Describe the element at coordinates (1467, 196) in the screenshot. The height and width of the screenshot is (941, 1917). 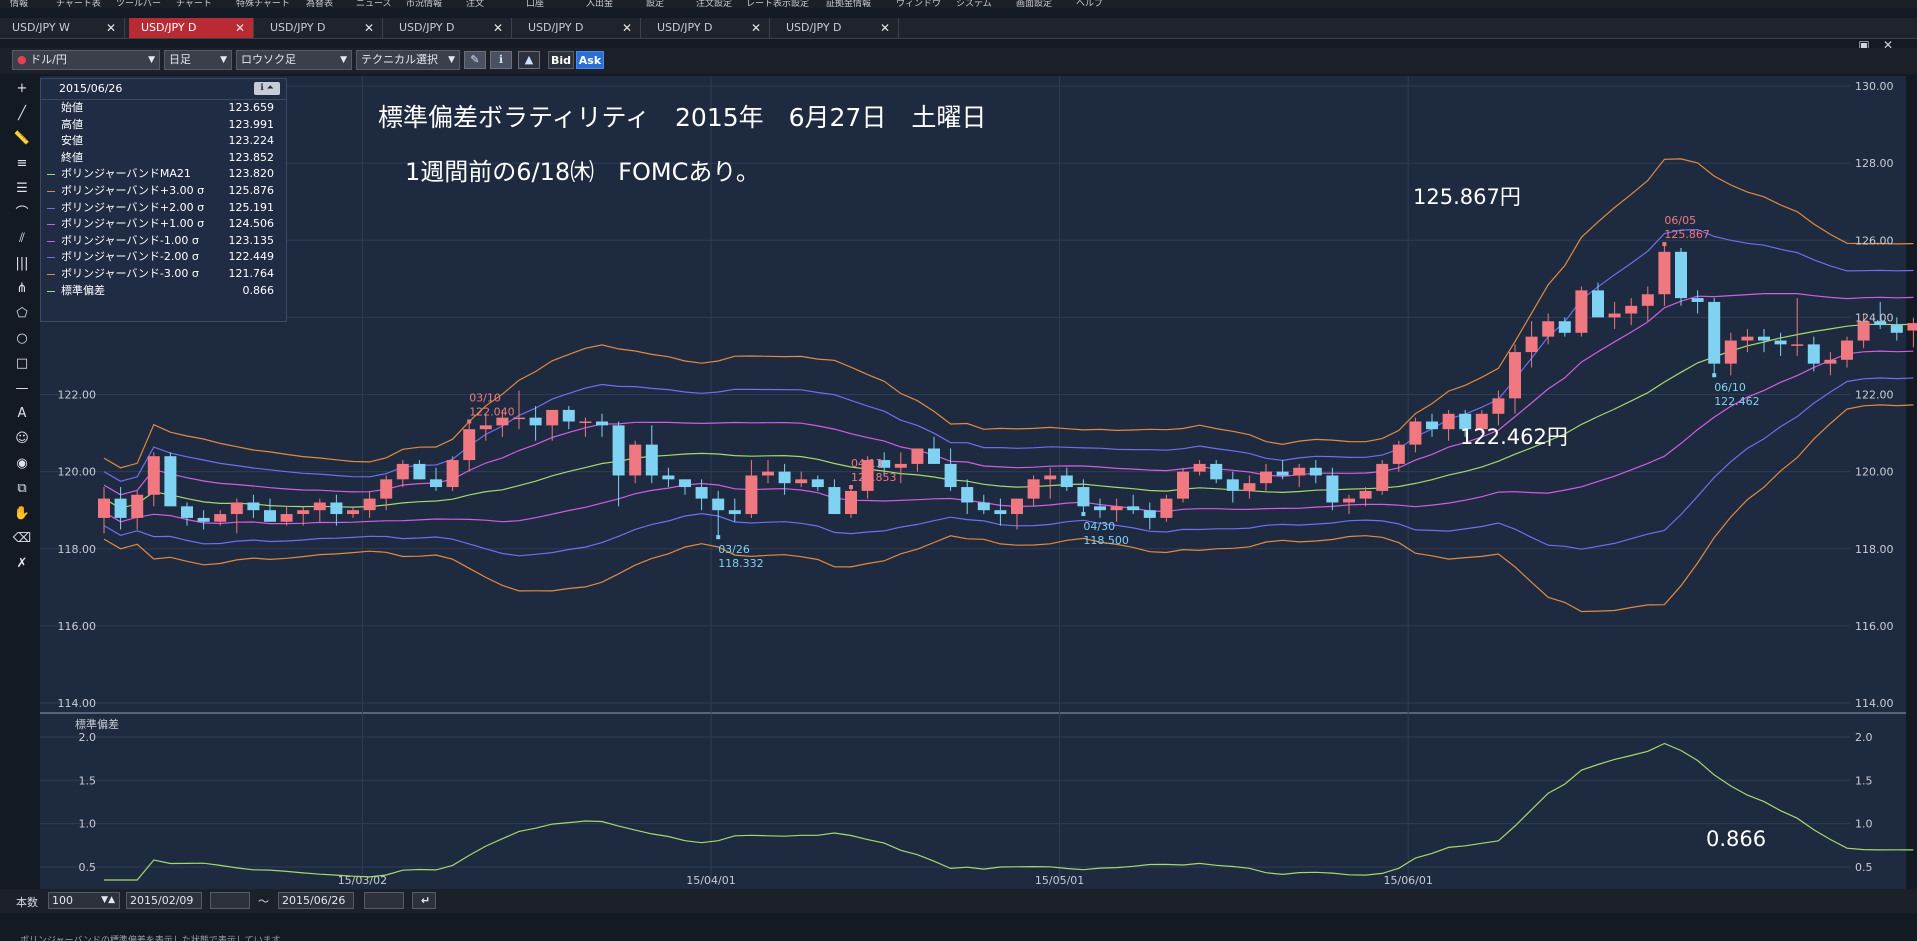
I see `high-price-annotation: 125.867円` at that location.